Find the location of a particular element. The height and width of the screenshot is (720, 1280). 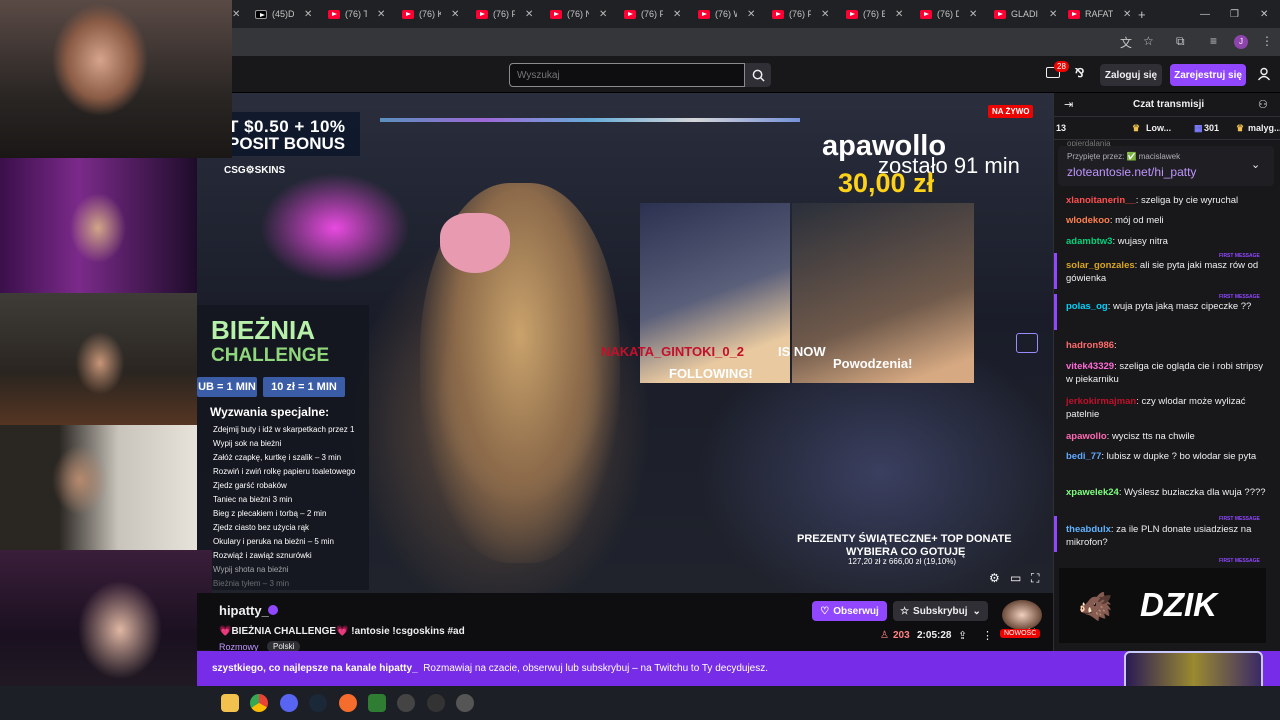

more-options-icon: ⋮ is located at coordinates (987, 635).